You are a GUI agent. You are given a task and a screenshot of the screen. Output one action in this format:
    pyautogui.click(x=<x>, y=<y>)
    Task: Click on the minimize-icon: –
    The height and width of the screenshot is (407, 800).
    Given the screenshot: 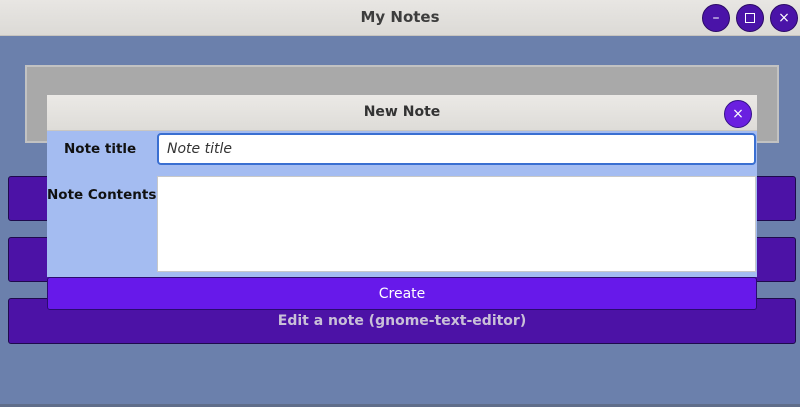 What is the action you would take?
    pyautogui.click(x=716, y=18)
    